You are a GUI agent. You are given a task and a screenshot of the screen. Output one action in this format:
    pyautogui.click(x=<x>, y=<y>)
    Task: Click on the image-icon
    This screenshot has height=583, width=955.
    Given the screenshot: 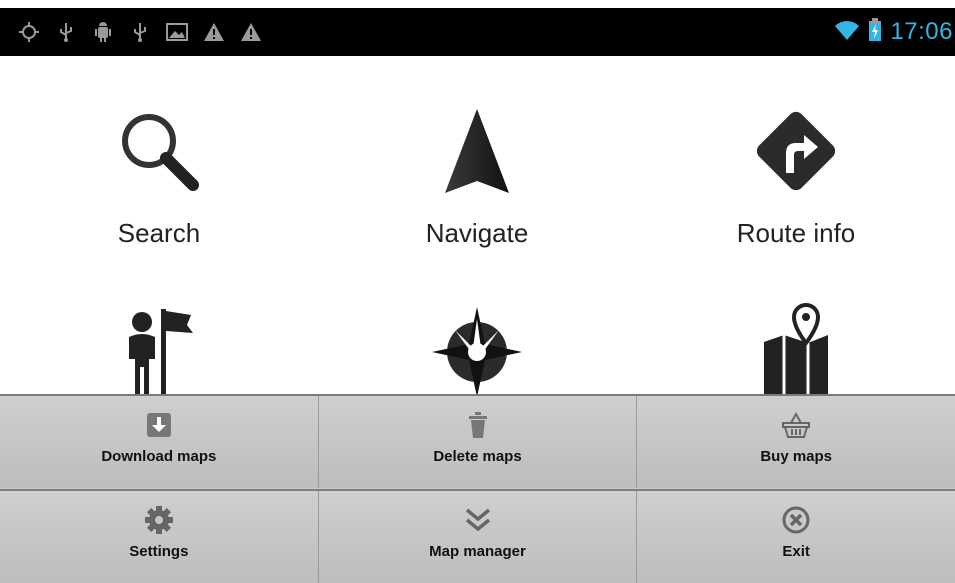 What is the action you would take?
    pyautogui.click(x=177, y=32)
    